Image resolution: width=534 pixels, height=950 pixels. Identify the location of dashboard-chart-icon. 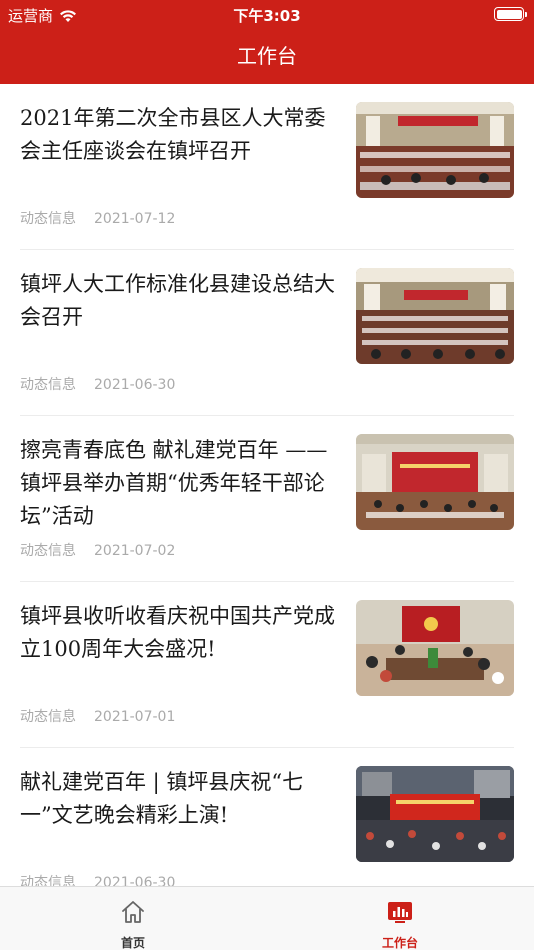
(400, 912).